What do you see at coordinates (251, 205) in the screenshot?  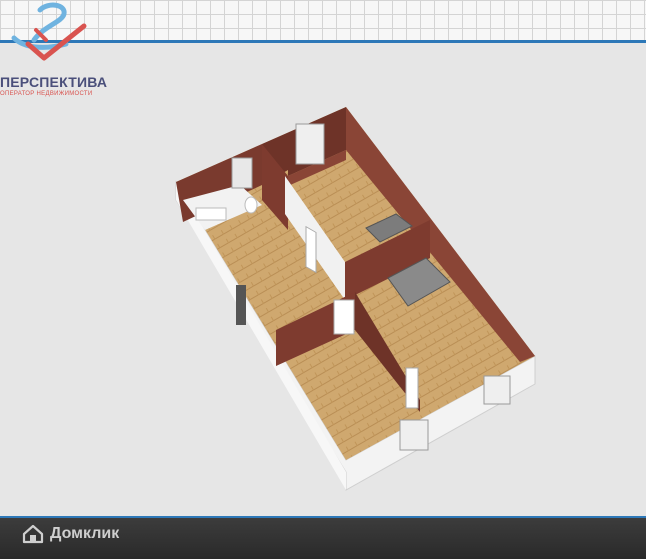 I see `toilet` at bounding box center [251, 205].